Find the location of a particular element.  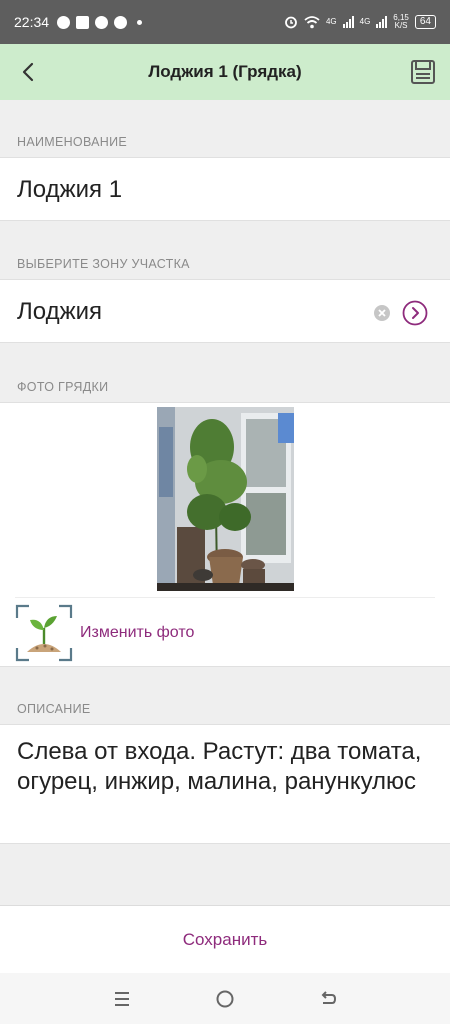

app-bar: Лоджия 1 (Грядка) is located at coordinates (225, 72).